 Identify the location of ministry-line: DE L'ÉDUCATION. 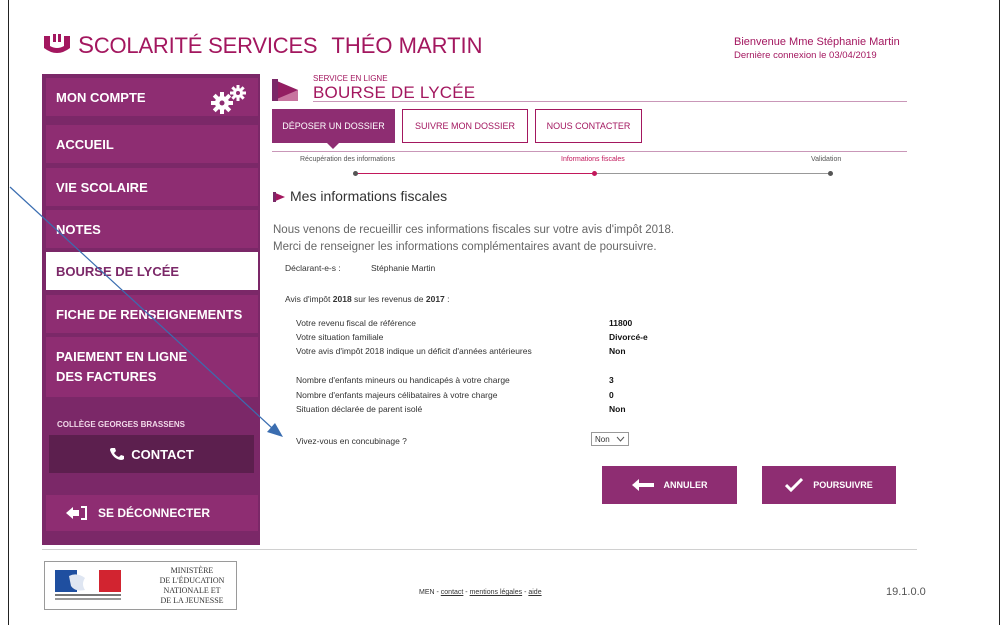
(192, 580).